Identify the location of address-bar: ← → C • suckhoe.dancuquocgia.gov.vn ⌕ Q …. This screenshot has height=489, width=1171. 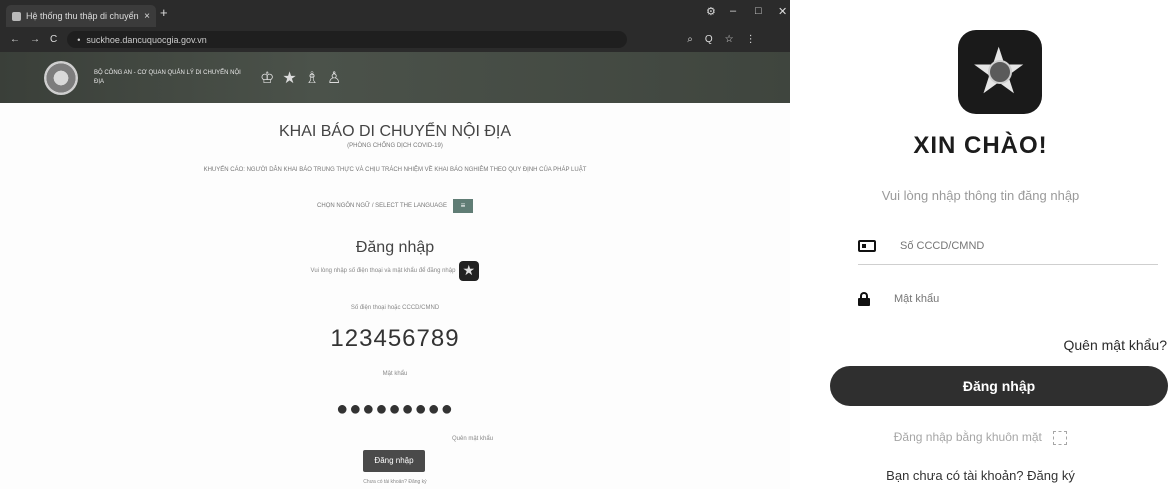
(395, 39).